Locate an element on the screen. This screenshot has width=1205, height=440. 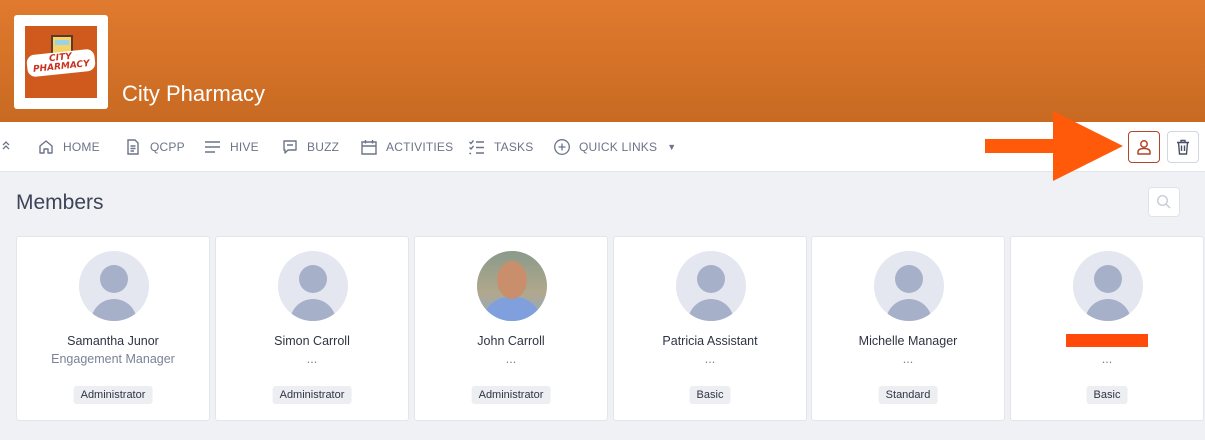
trash-button is located at coordinates (1183, 147).